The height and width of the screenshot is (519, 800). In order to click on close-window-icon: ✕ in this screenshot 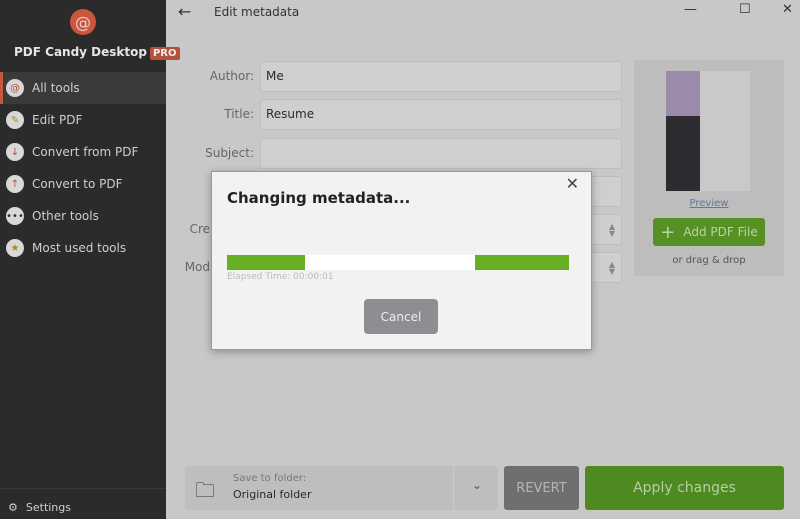, I will do `click(787, 9)`.